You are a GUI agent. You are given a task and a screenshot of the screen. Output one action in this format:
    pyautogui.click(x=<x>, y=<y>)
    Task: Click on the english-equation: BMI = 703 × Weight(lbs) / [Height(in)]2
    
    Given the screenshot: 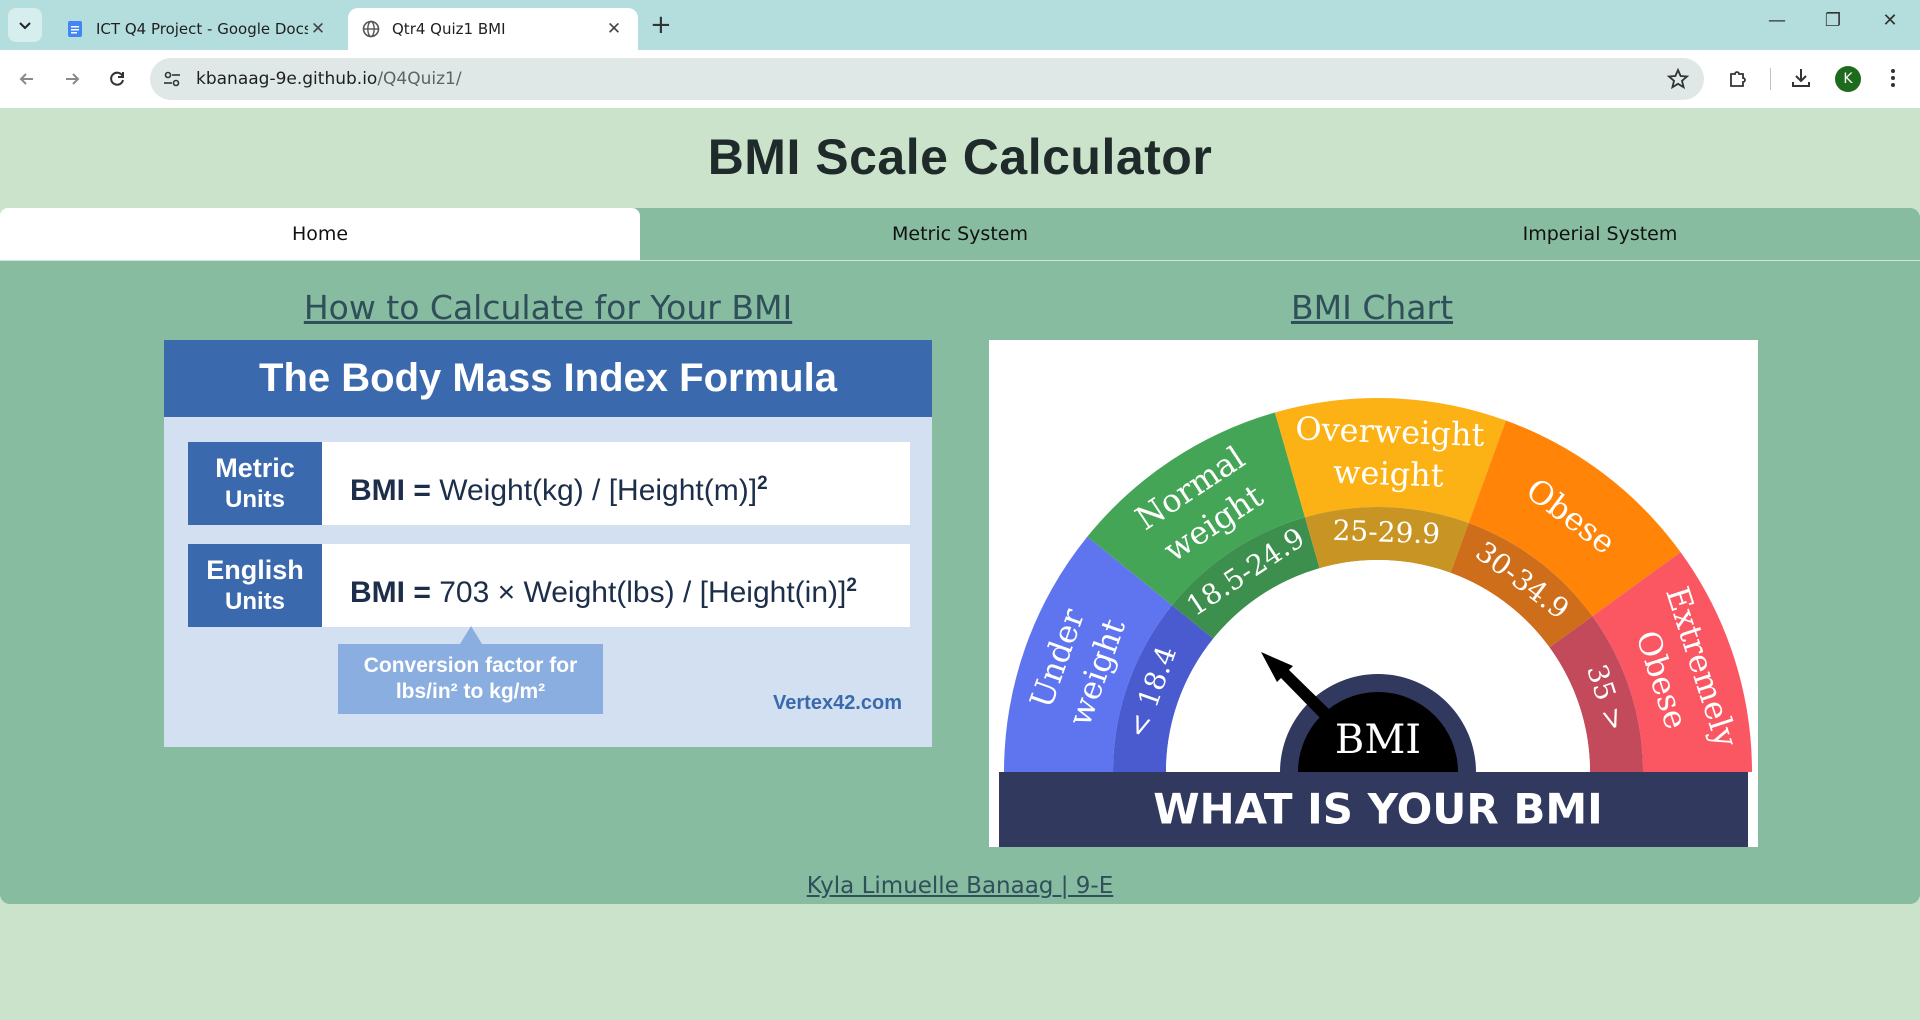 What is the action you would take?
    pyautogui.click(x=603, y=585)
    